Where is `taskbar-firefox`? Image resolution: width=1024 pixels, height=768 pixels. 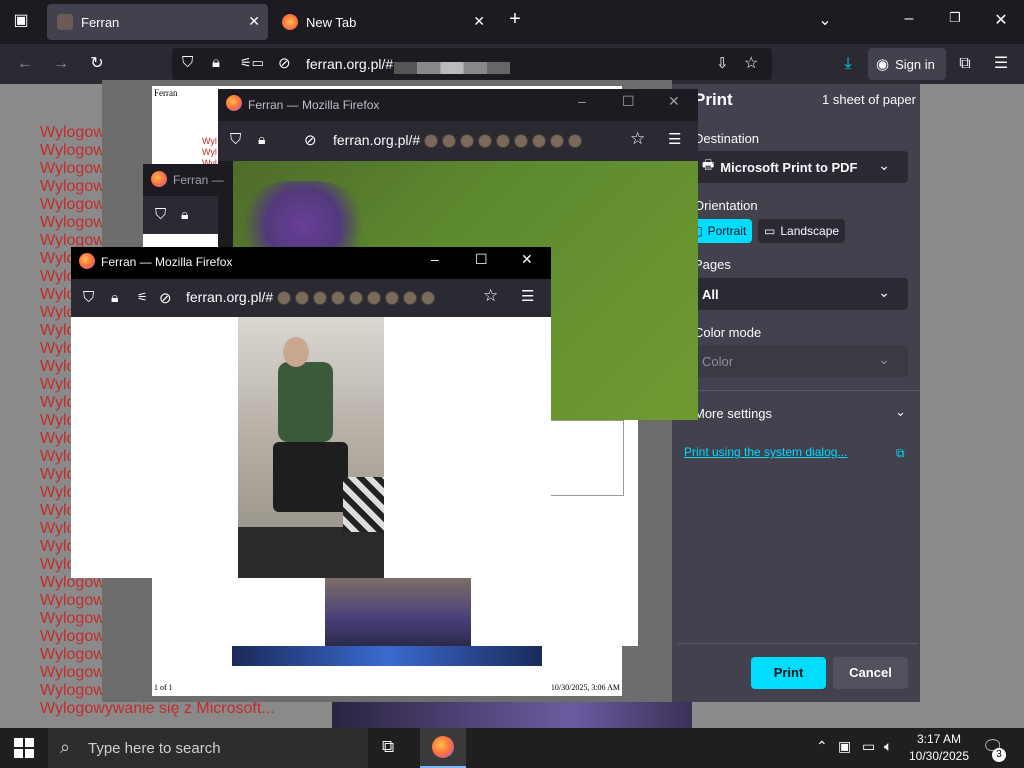
taskbar-firefox is located at coordinates (443, 748).